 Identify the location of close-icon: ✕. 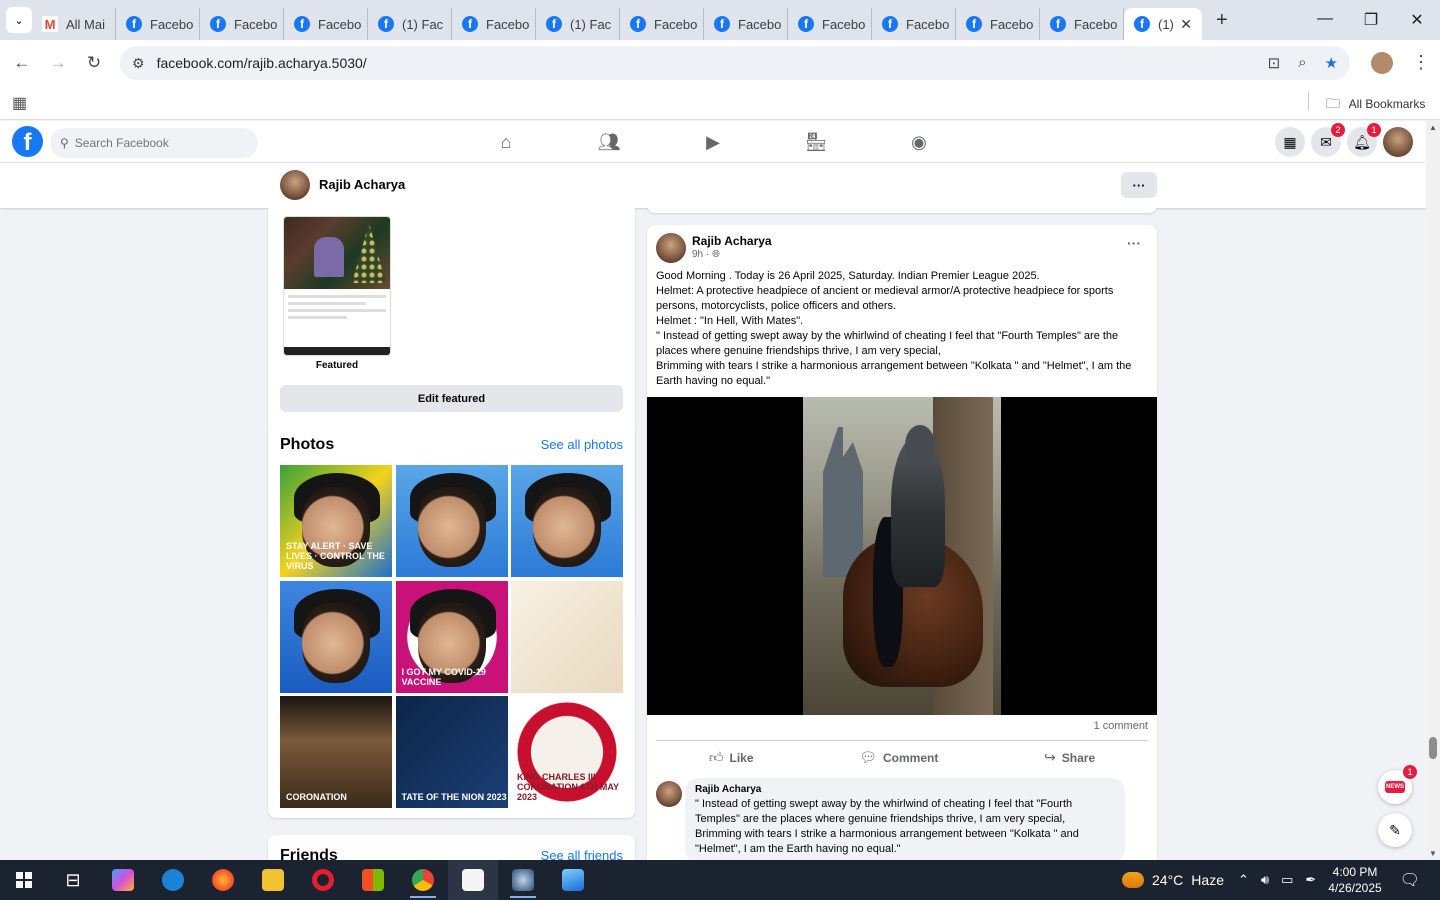
(1186, 24).